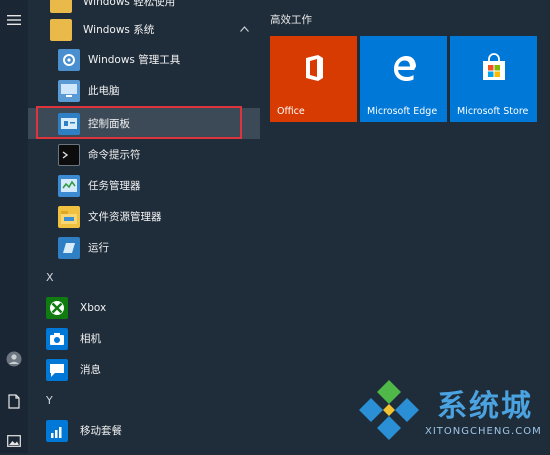  I want to click on hamburger-icon, so click(14, 20).